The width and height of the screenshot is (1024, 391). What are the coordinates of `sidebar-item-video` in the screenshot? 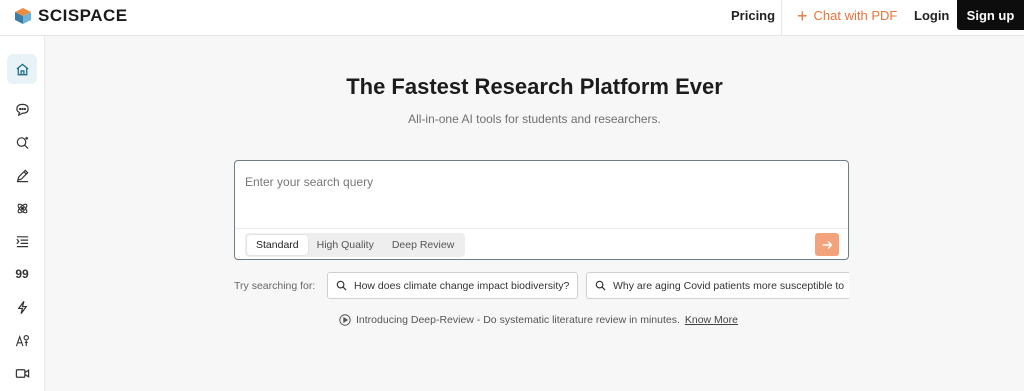 It's located at (22, 373).